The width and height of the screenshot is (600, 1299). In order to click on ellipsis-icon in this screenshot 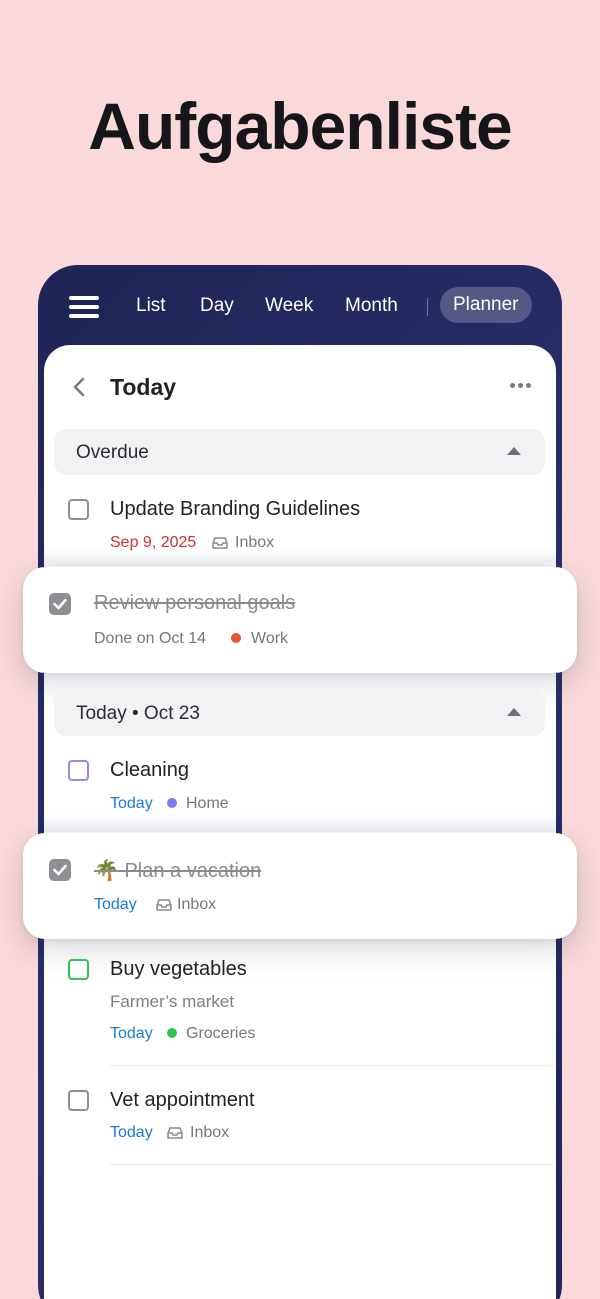, I will do `click(522, 386)`.